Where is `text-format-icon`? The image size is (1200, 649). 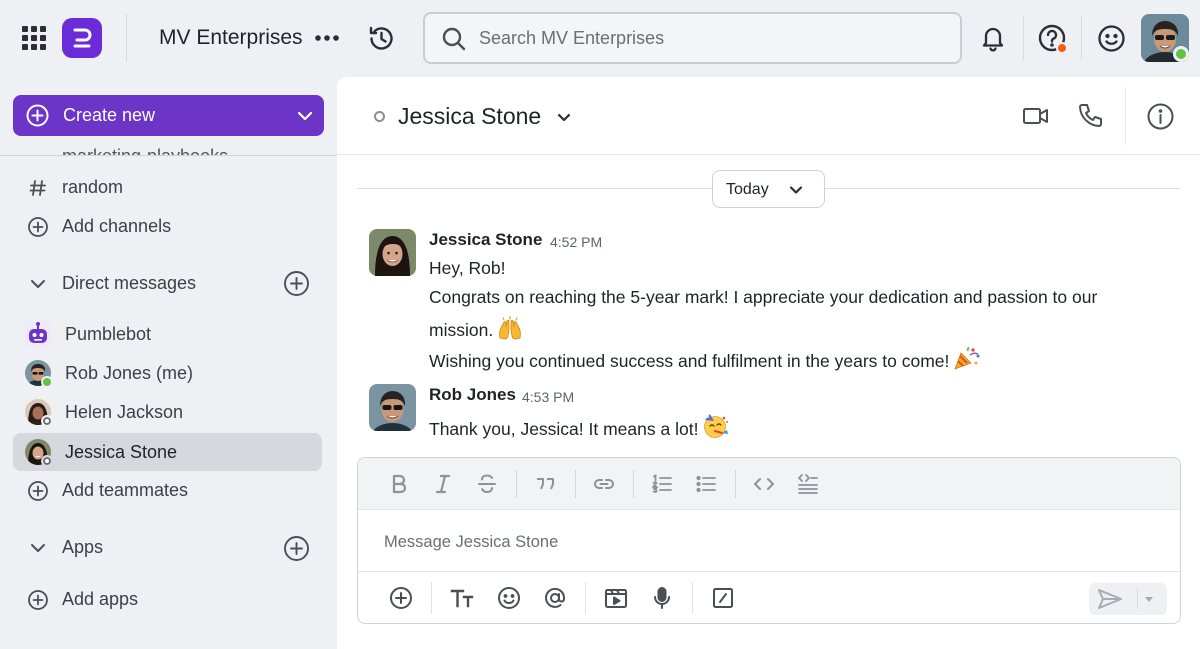
text-format-icon is located at coordinates (462, 598).